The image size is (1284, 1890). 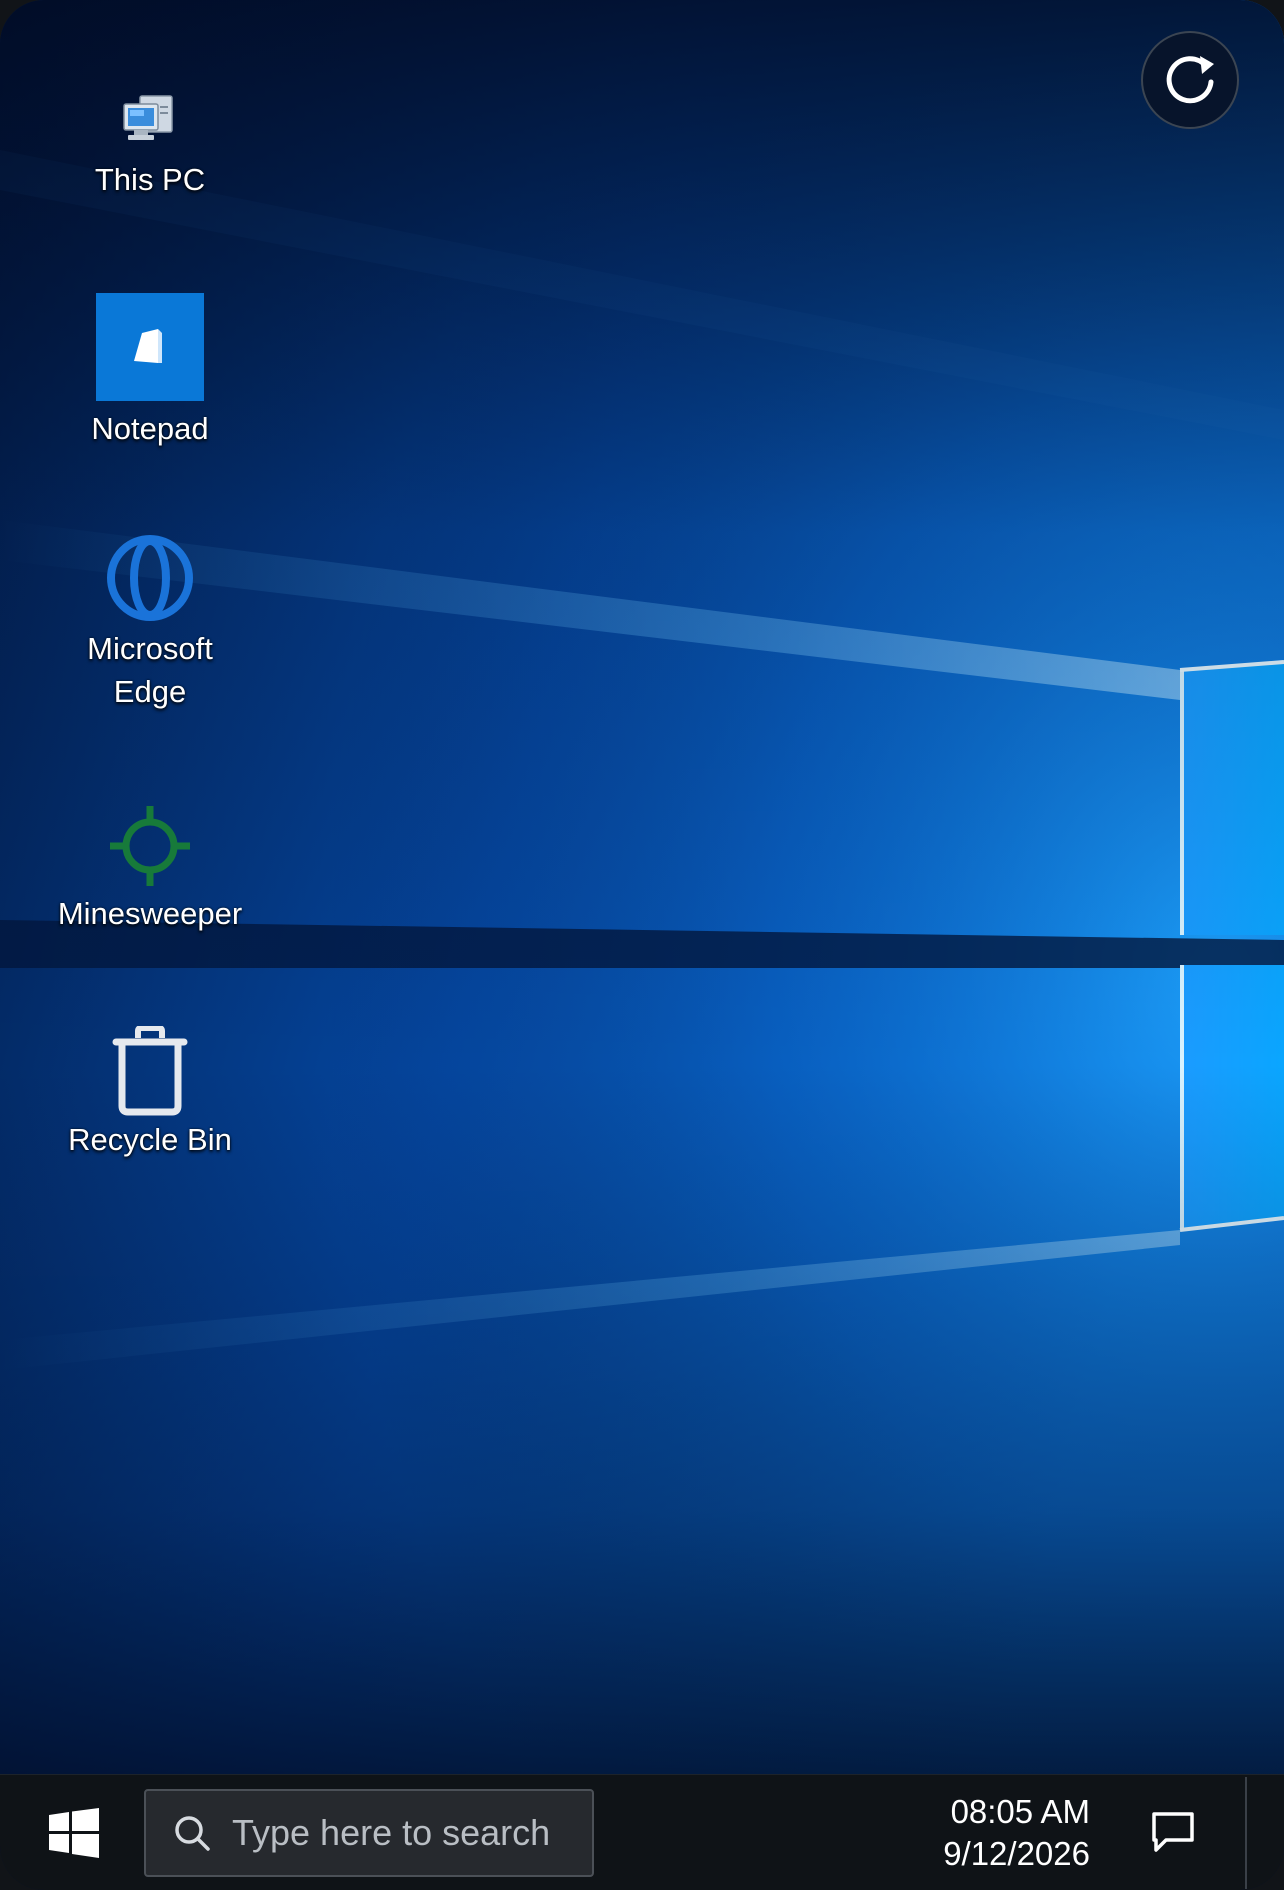 I want to click on recycle-bin-icon, so click(x=150, y=1071).